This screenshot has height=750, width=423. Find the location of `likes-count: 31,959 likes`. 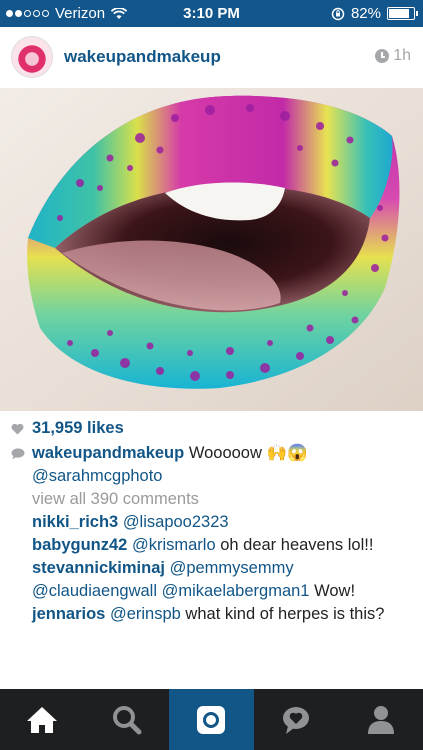

likes-count: 31,959 likes is located at coordinates (78, 428).